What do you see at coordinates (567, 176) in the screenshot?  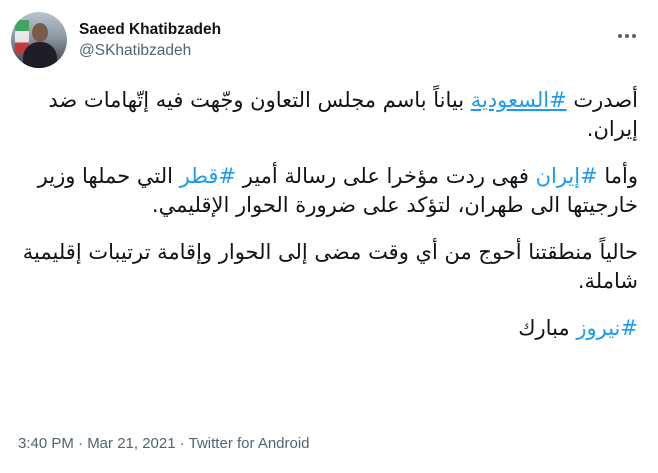 I see `hashtag-link: #إيران` at bounding box center [567, 176].